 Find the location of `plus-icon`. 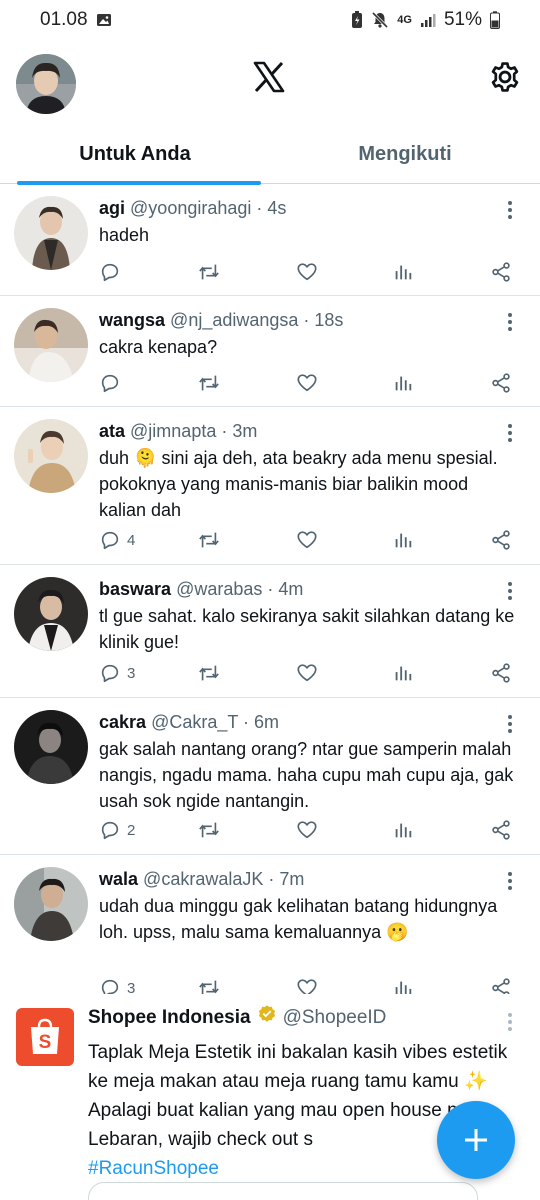

plus-icon is located at coordinates (476, 1140).